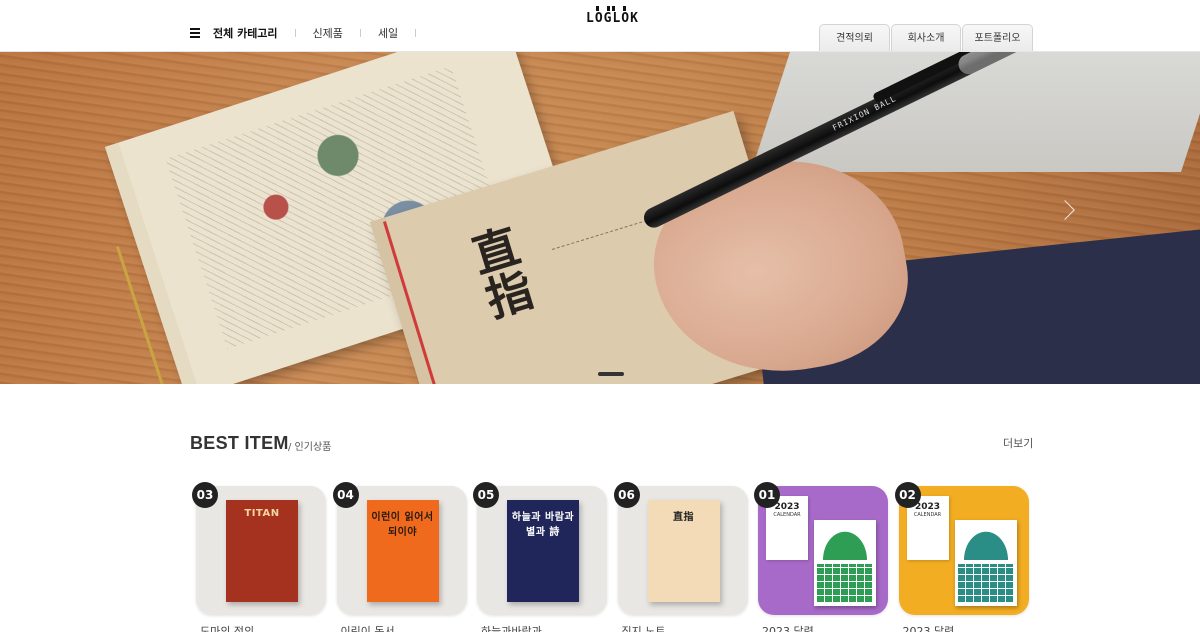 Image resolution: width=1200 pixels, height=632 pixels. I want to click on rank-badge: 03, so click(205, 495).